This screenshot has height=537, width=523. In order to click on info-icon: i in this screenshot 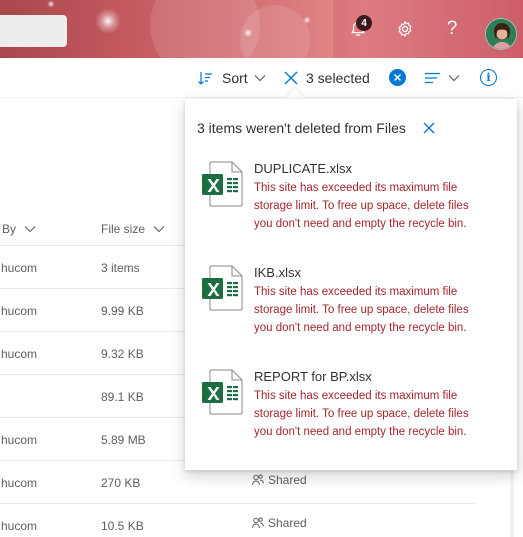, I will do `click(488, 77)`.